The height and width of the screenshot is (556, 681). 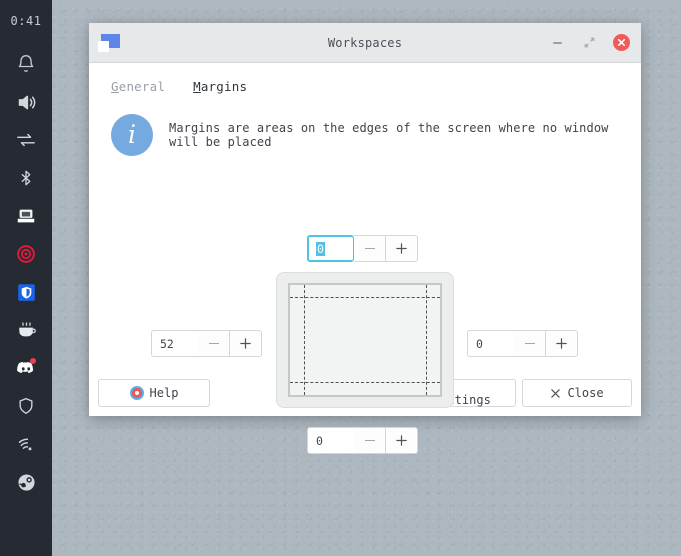 I want to click on margin-left-increase-button, so click(x=246, y=343).